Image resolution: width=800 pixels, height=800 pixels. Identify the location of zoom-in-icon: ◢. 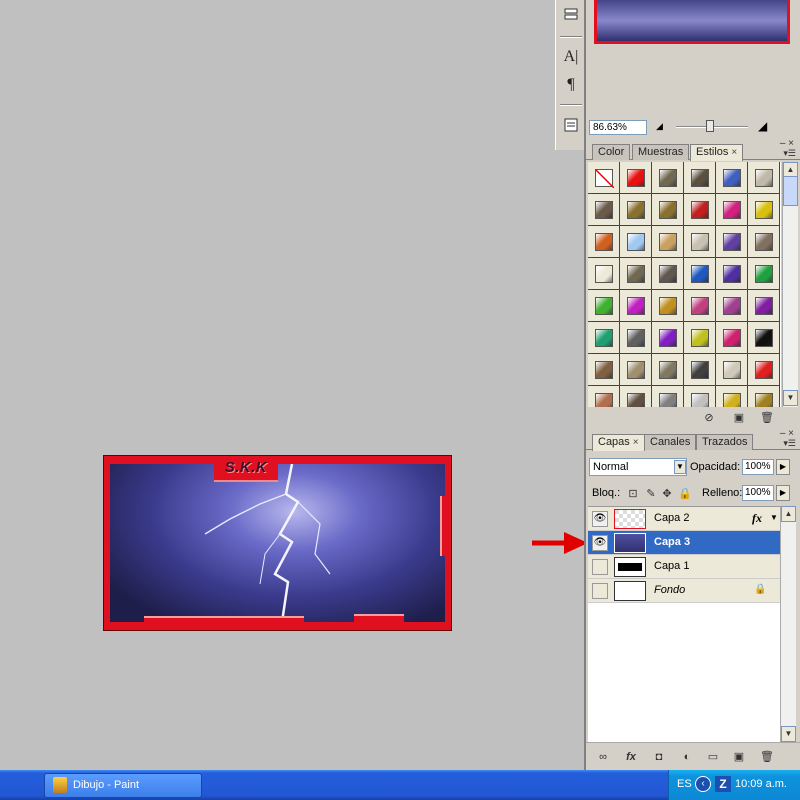
(762, 126).